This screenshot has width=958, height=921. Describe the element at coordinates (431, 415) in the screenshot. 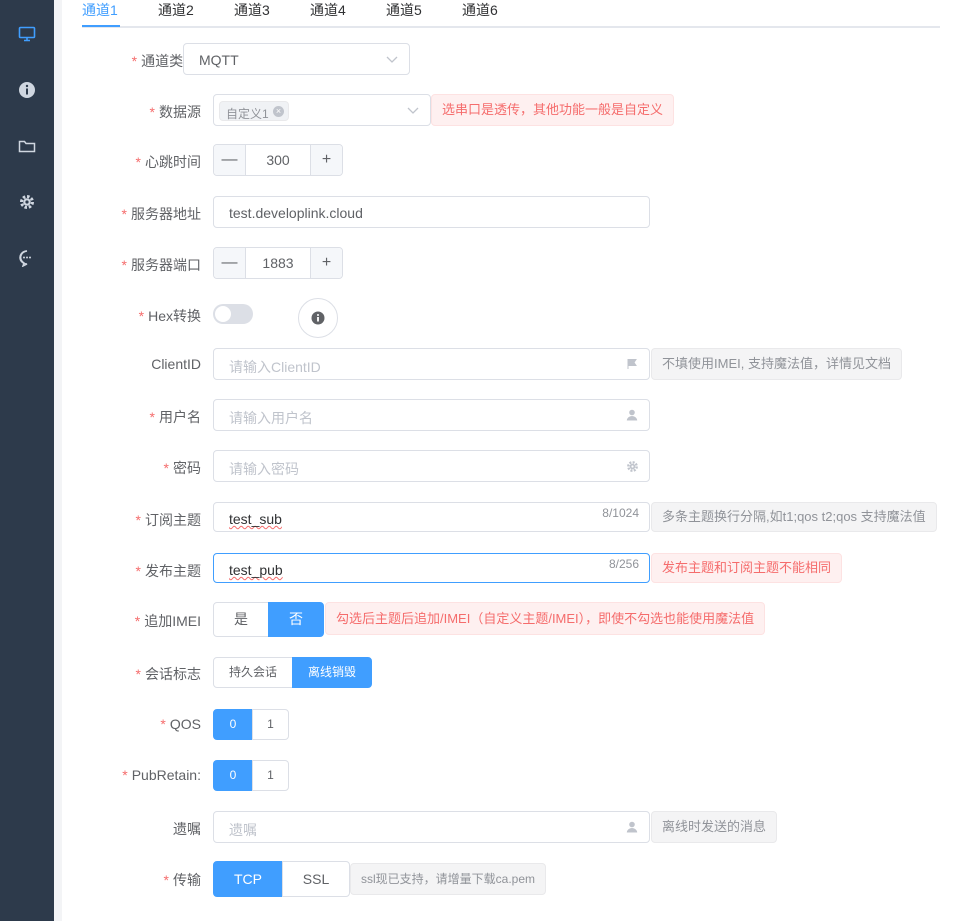

I see `username-input: 请输入用户名` at that location.